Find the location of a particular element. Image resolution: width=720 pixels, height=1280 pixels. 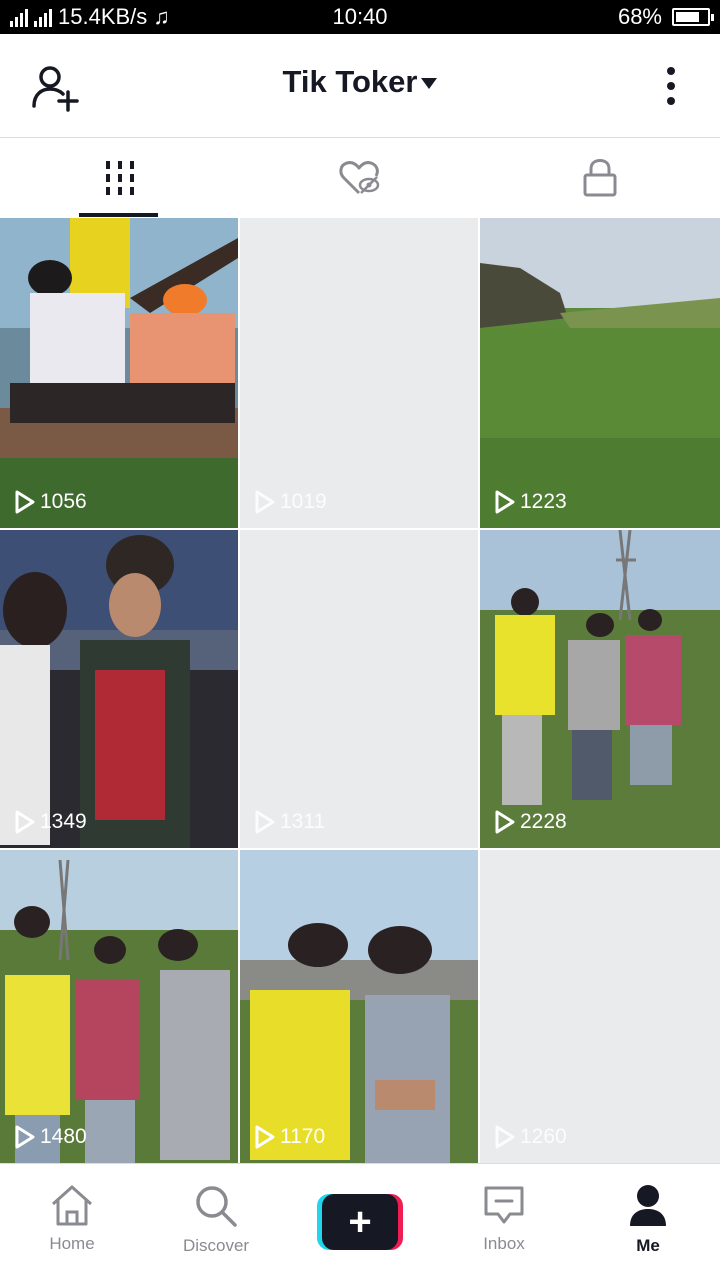

tab-liked is located at coordinates (360, 178).